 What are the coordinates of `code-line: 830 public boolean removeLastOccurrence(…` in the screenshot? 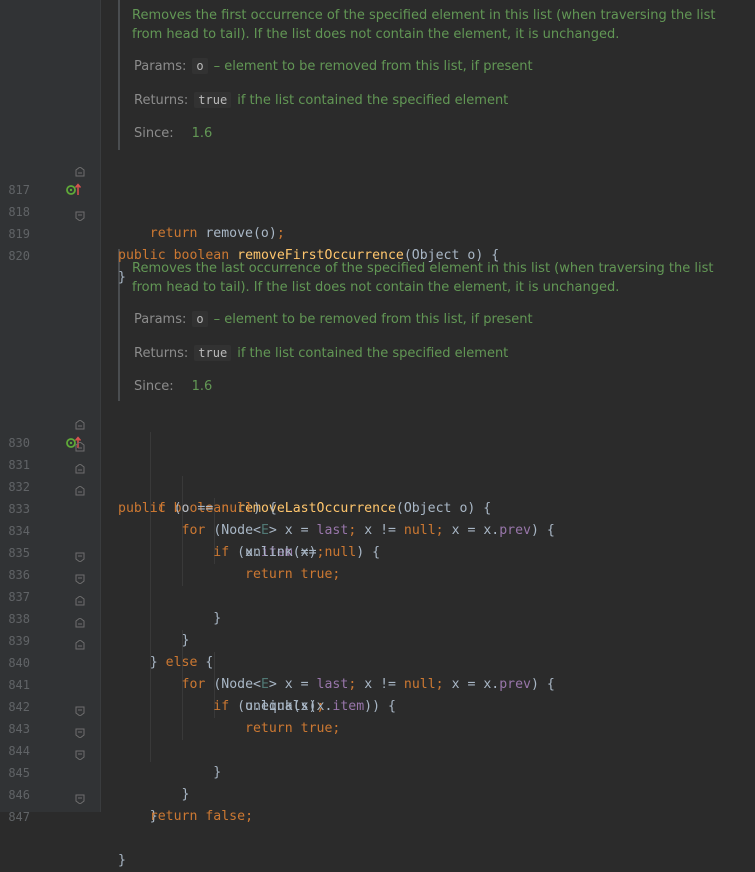 It's located at (377, 463).